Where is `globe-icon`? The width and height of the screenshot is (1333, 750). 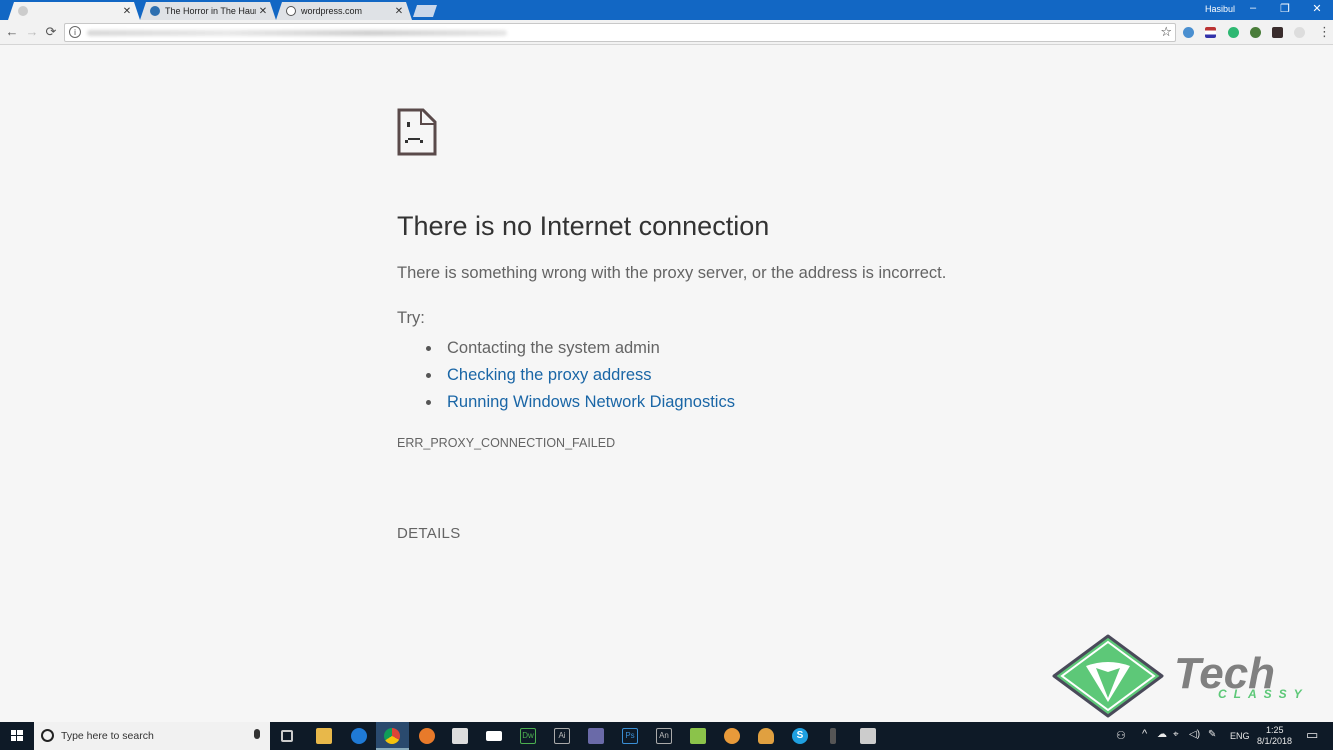
globe-icon is located at coordinates (155, 11).